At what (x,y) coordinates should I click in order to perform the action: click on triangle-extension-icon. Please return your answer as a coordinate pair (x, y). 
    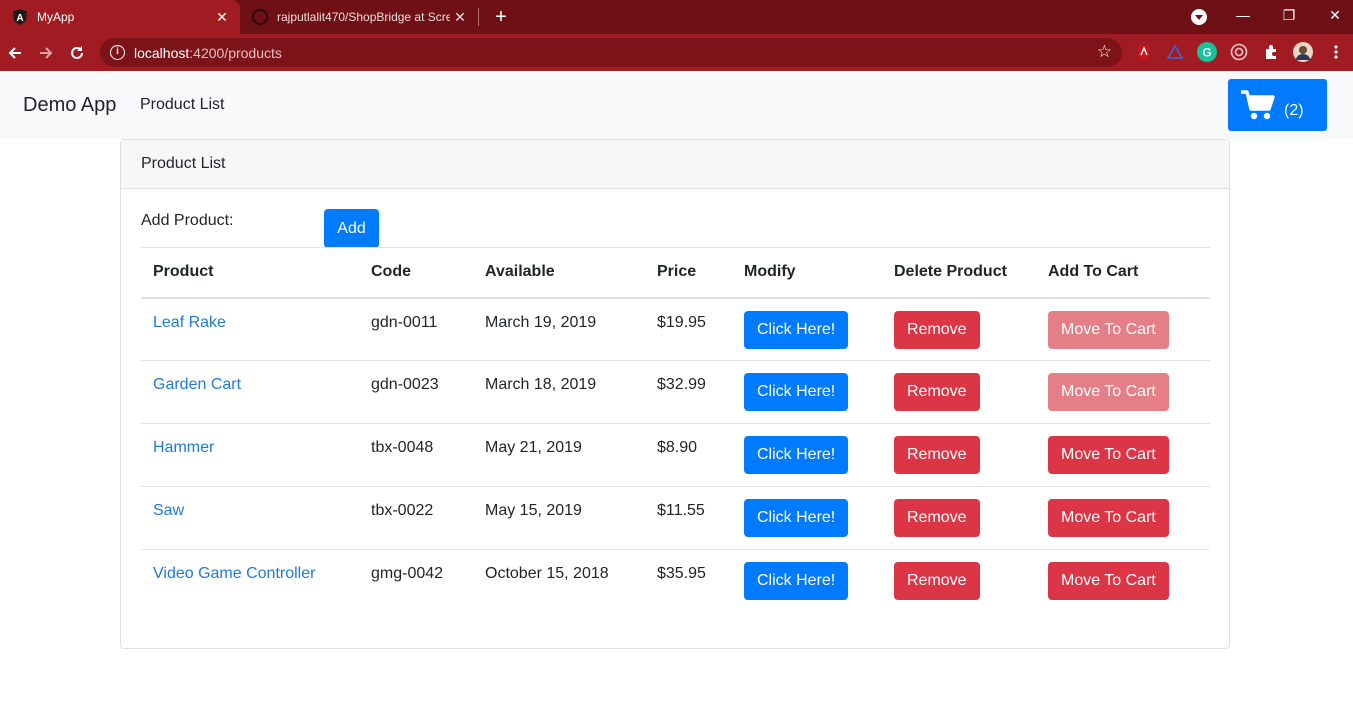
    Looking at the image, I should click on (1175, 52).